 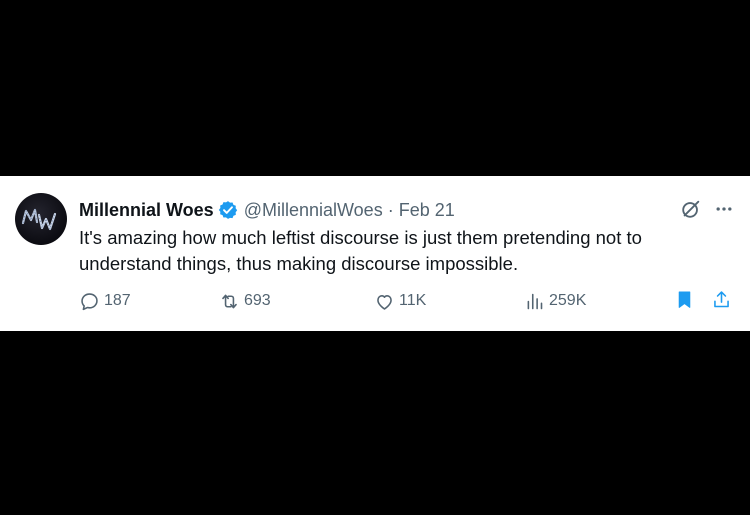 I want to click on views-button: 259K, so click(x=555, y=301).